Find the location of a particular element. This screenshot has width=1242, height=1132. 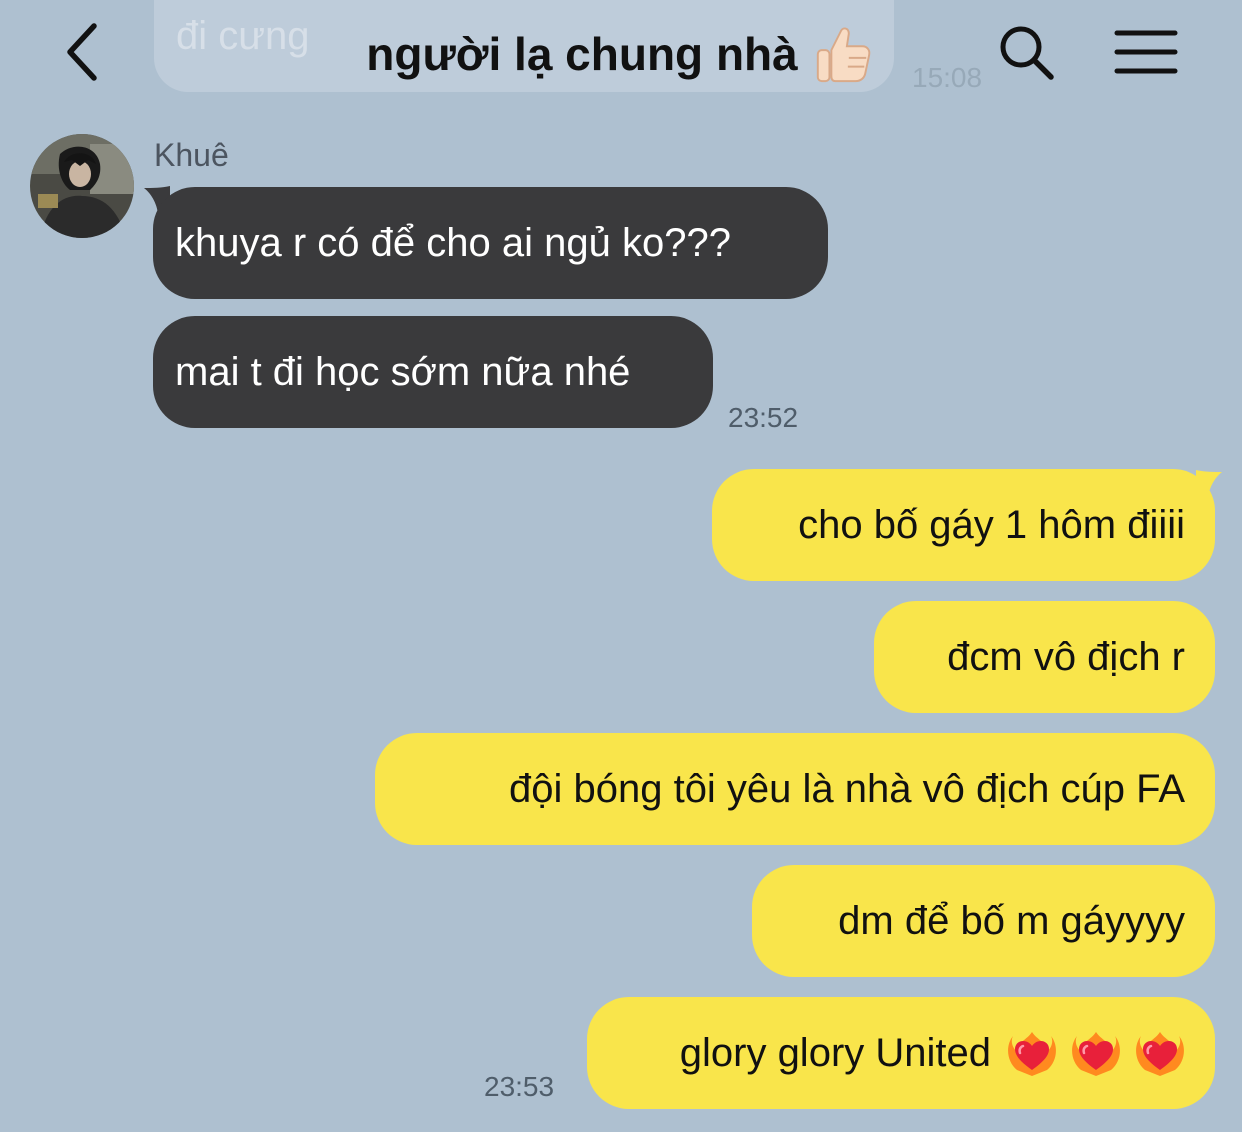

emoji-group is located at coordinates (1096, 1053).